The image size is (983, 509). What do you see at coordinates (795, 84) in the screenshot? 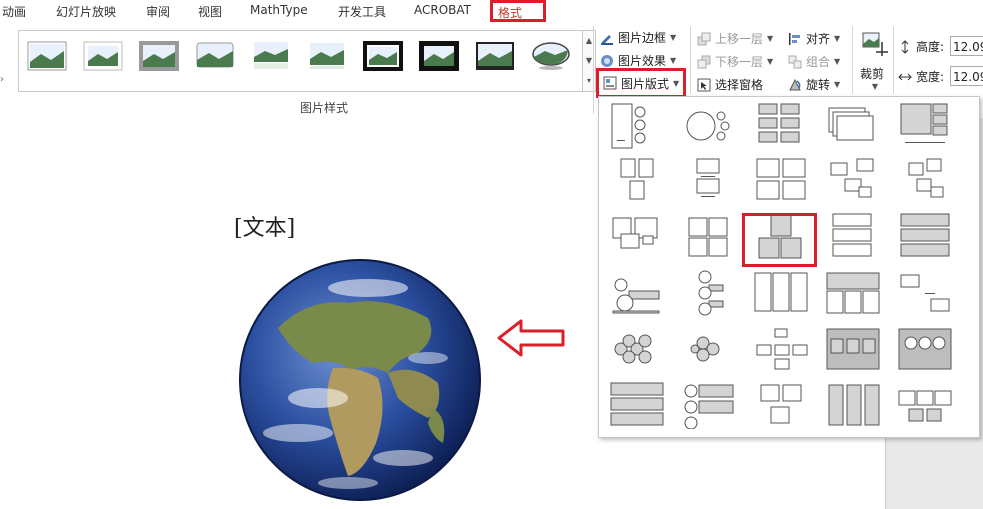
I see `rotate-icon` at bounding box center [795, 84].